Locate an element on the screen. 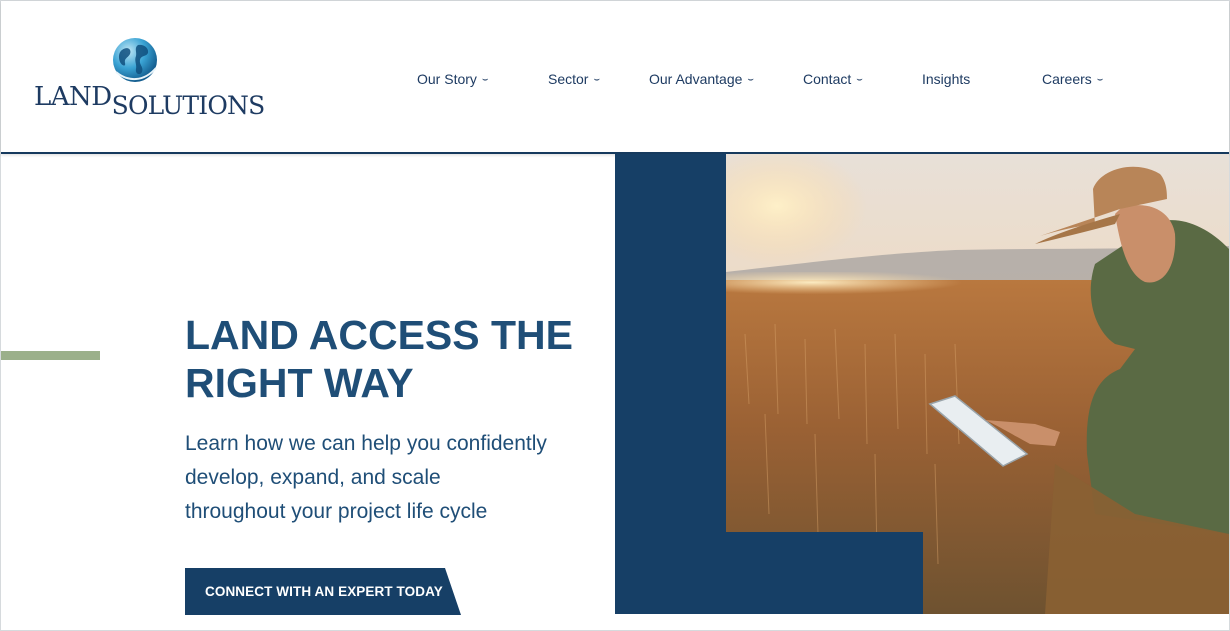 Image resolution: width=1230 pixels, height=631 pixels. hero-title: LAND ACCESS THE RIGHT WAY is located at coordinates (395, 359).